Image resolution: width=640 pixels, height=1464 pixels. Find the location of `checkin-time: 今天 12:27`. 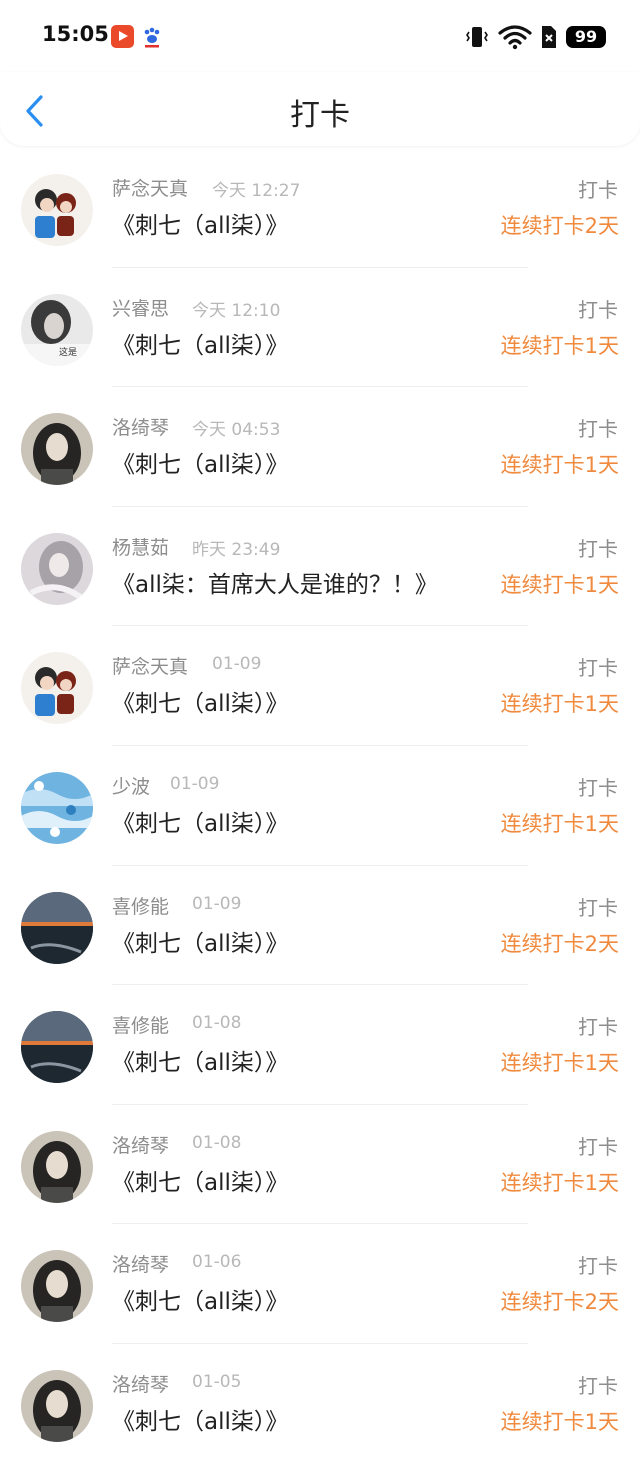

checkin-time: 今天 12:27 is located at coordinates (256, 191).